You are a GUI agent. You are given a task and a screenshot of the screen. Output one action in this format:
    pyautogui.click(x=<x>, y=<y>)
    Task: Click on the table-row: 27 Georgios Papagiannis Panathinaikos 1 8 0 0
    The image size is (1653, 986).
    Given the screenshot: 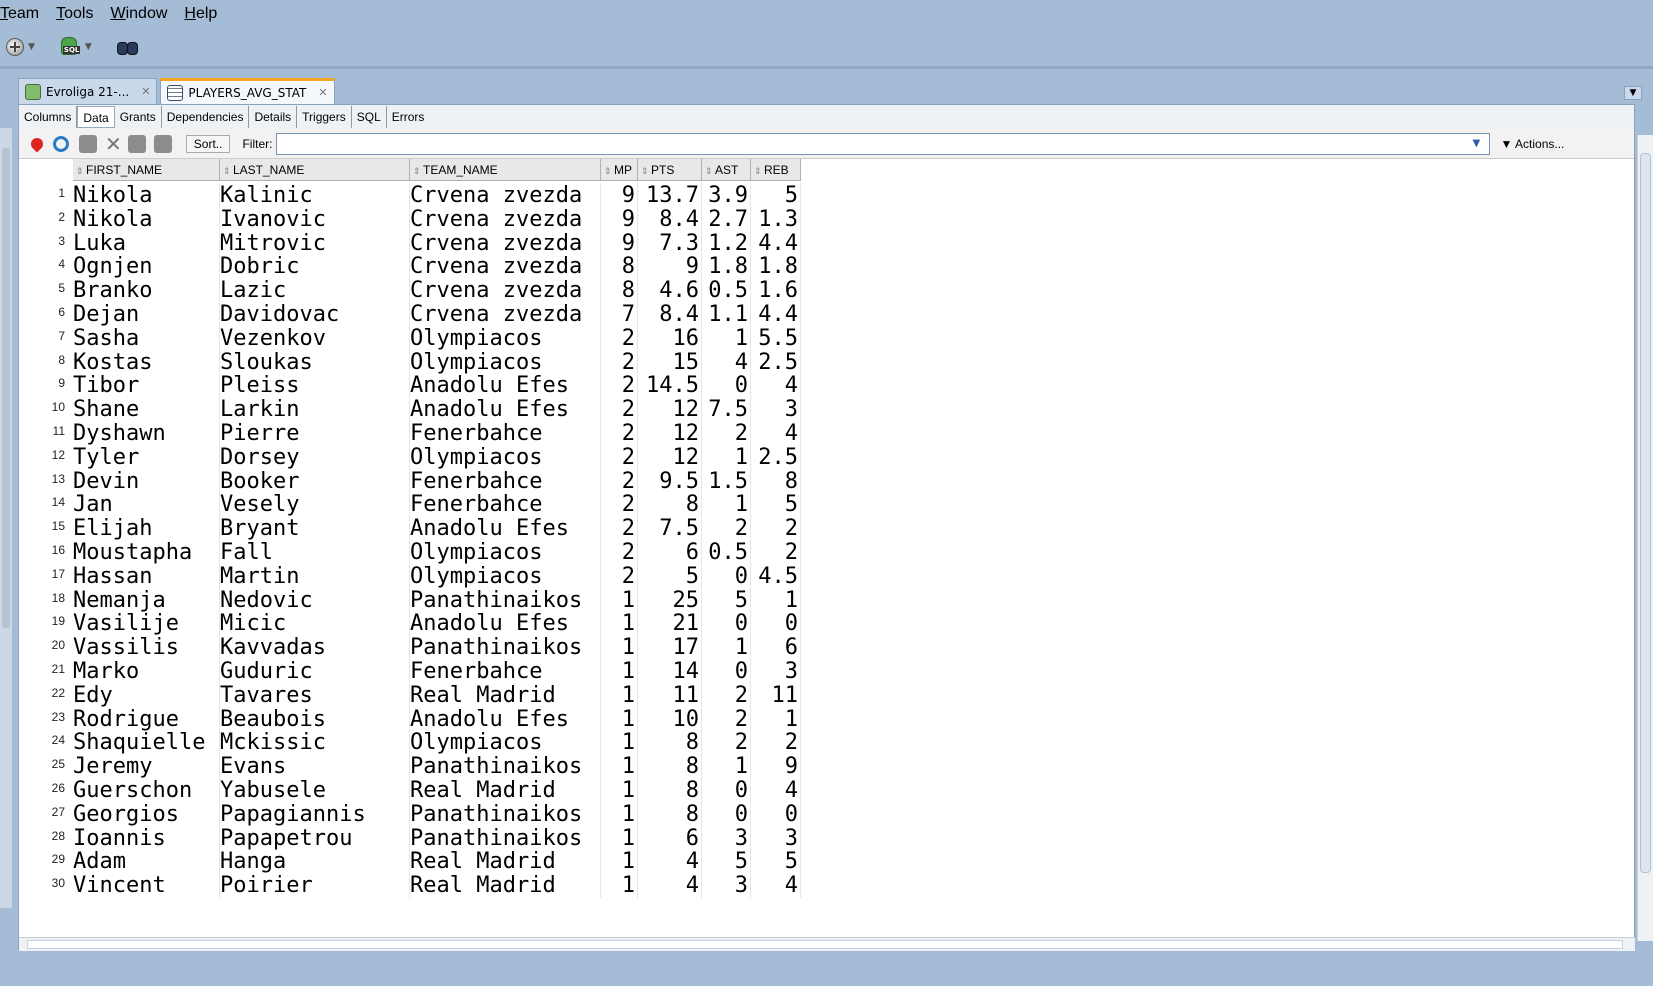 What is the action you would take?
    pyautogui.click(x=419, y=814)
    